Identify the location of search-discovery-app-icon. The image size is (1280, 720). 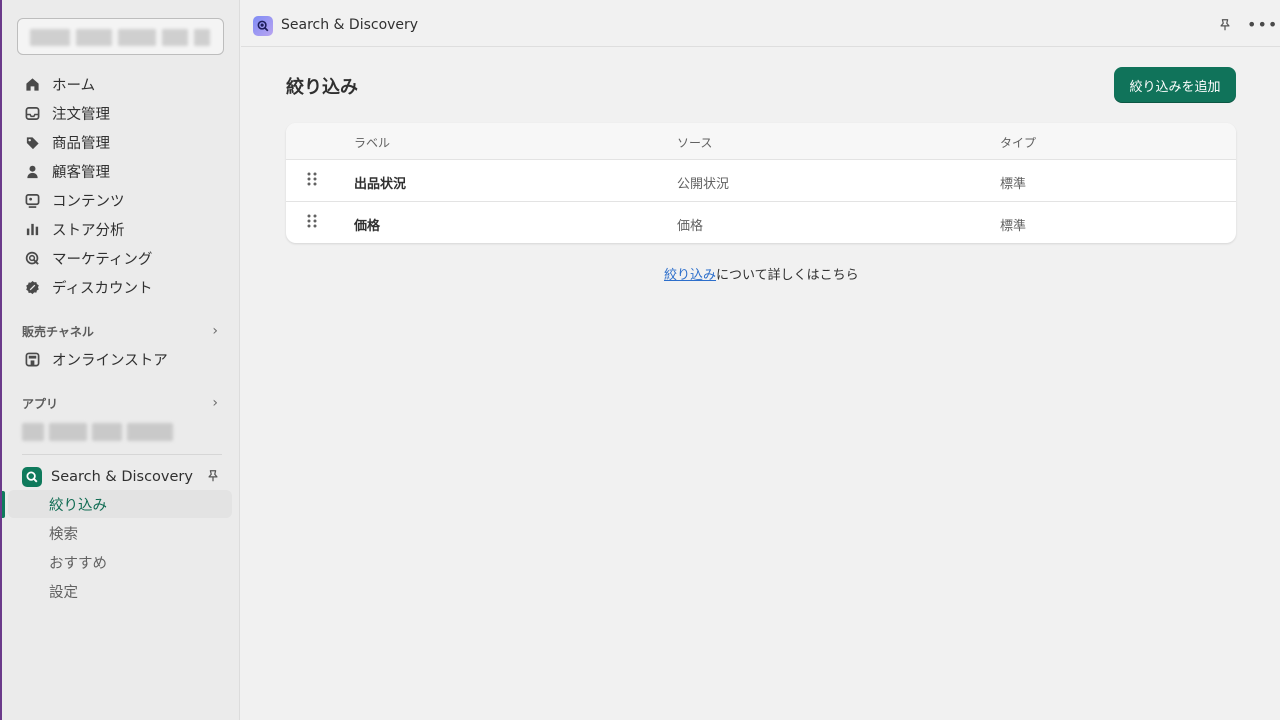
(263, 26).